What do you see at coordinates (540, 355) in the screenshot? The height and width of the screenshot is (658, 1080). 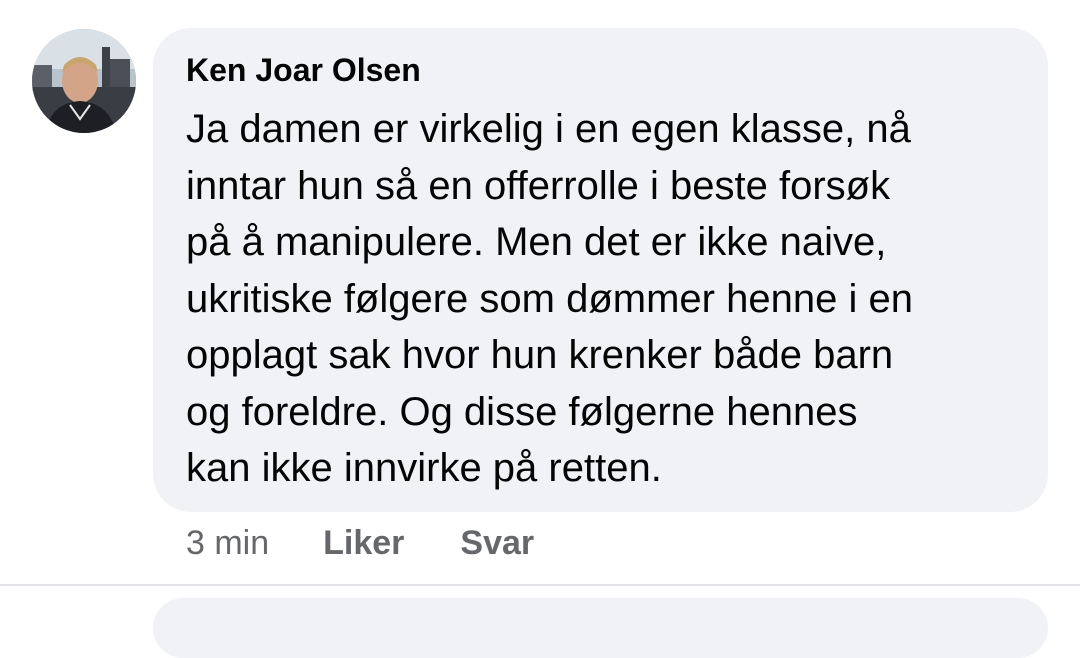 I see `comment-text-line: opplagt sak hvor hun krenker både barn` at bounding box center [540, 355].